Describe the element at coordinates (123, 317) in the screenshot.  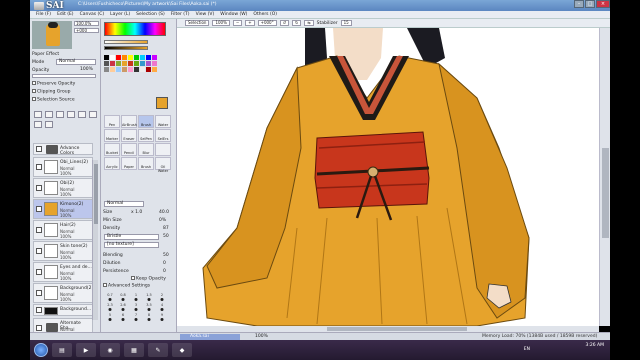
I see `brush-size-preset: 6` at that location.